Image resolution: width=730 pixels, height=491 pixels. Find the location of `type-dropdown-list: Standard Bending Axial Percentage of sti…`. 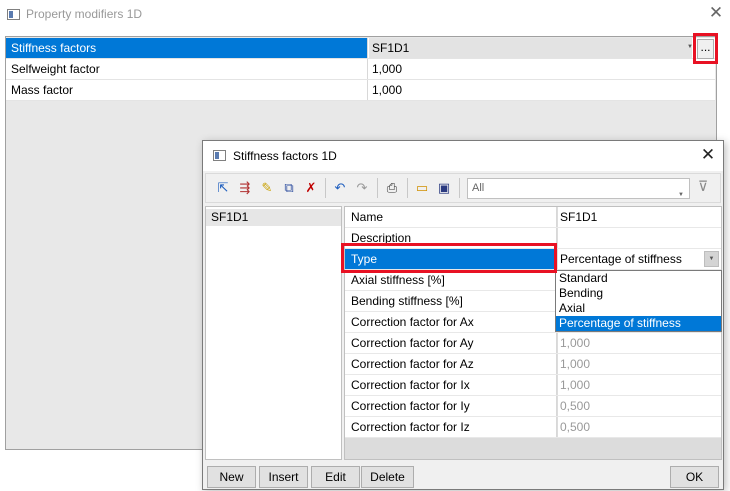

type-dropdown-list: Standard Bending Axial Percentage of sti… is located at coordinates (638, 301).